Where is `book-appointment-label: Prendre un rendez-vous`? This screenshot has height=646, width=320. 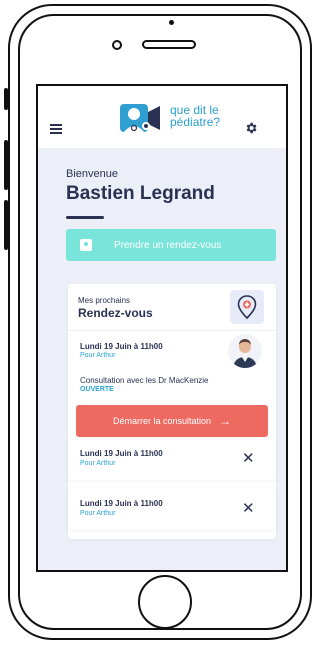
book-appointment-label: Prendre un rendez-vous is located at coordinates (168, 245).